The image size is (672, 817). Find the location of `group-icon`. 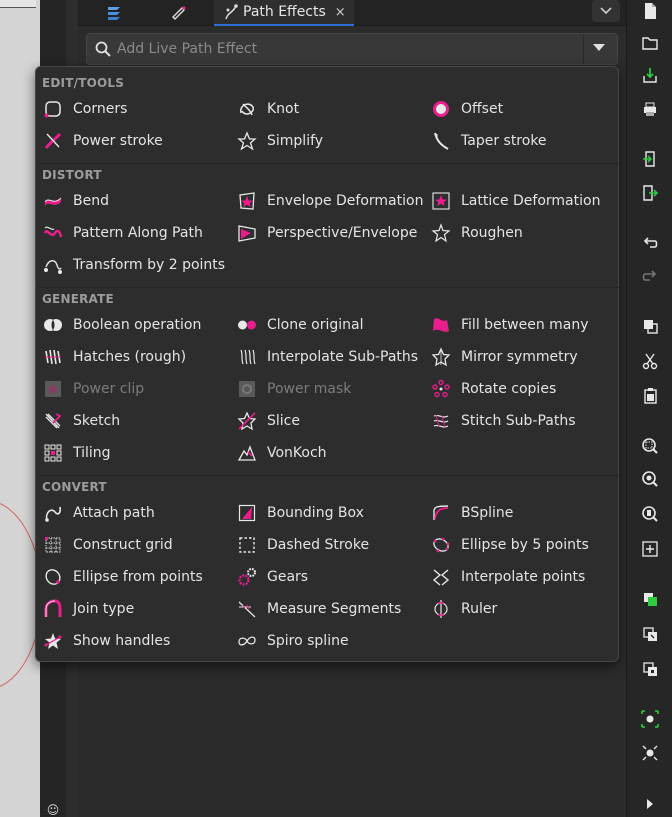

group-icon is located at coordinates (650, 719).